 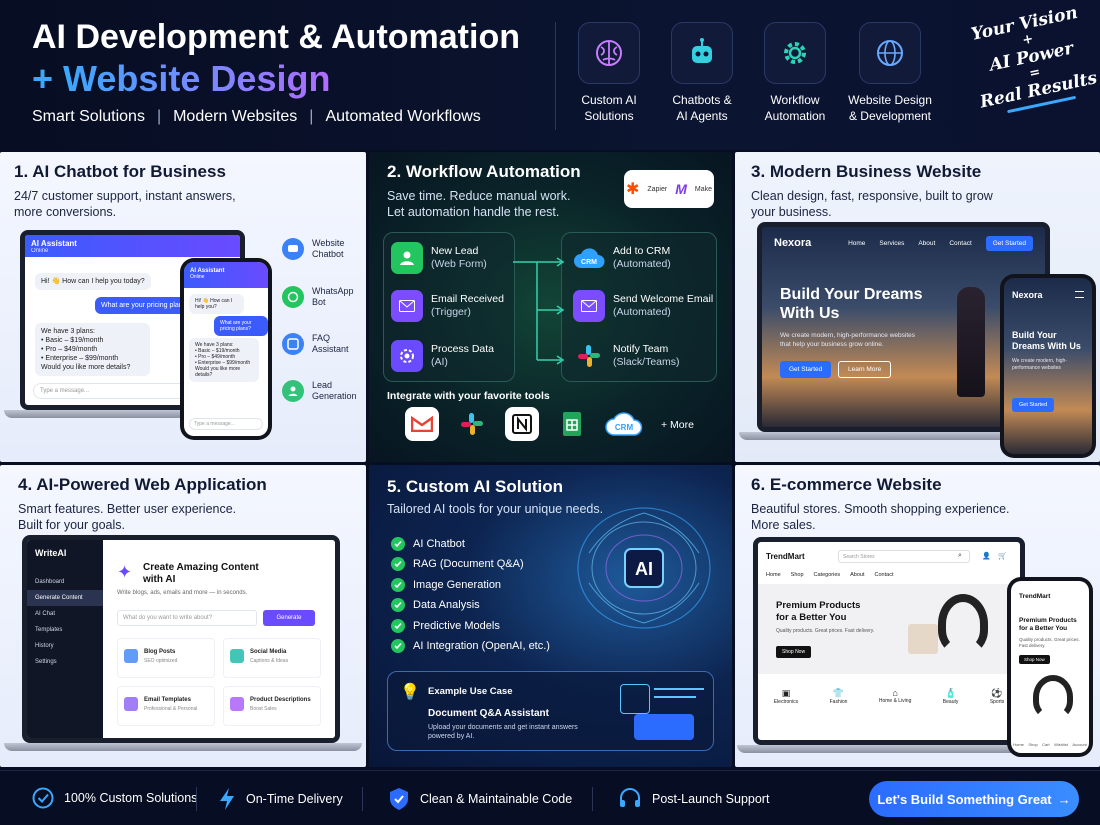 I want to click on store-nav-categories: Categories, so click(x=827, y=575).